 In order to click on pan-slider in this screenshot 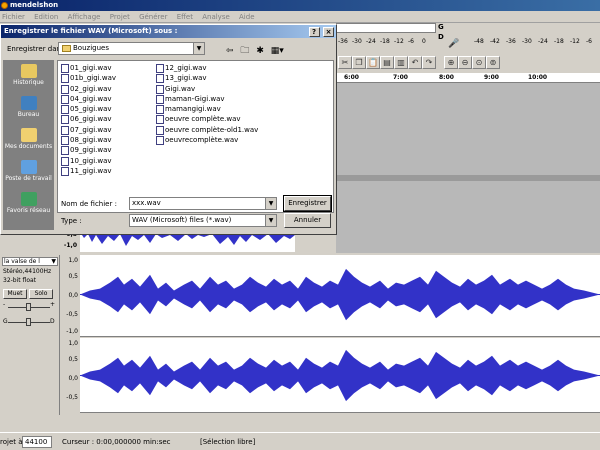, I will do `click(28, 322)`.